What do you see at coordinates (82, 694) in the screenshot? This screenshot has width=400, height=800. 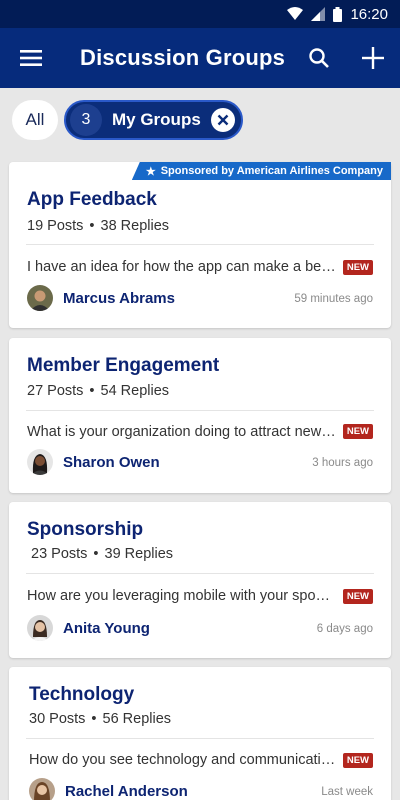 I see `group-name: Technology` at bounding box center [82, 694].